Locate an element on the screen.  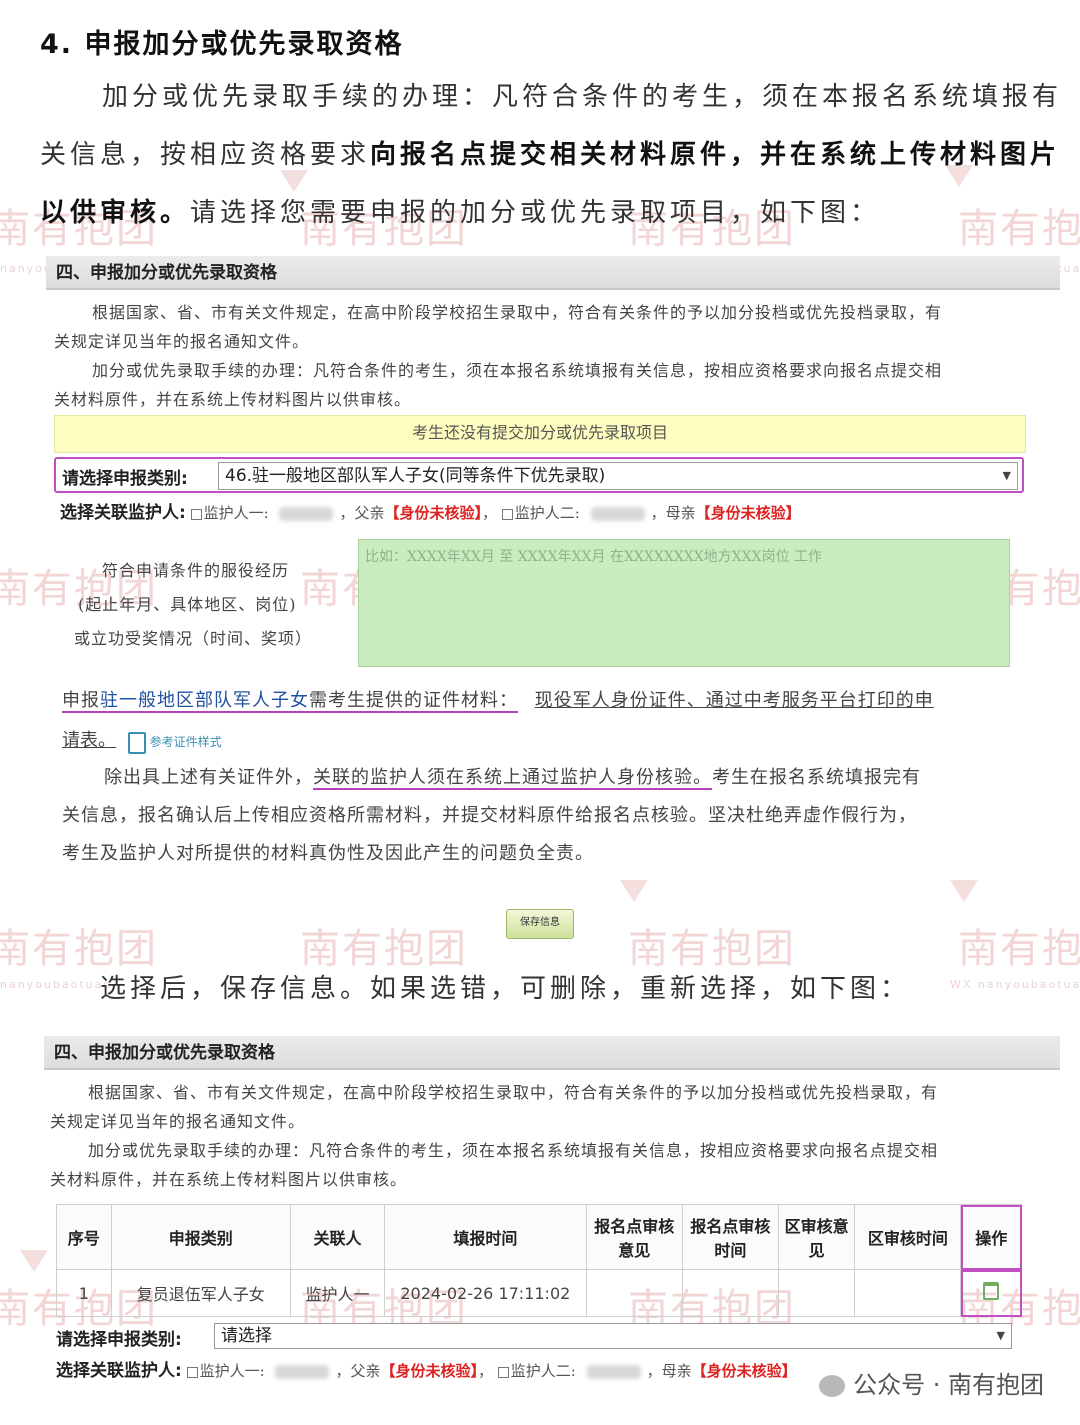
cell-action is located at coordinates (991, 1293).